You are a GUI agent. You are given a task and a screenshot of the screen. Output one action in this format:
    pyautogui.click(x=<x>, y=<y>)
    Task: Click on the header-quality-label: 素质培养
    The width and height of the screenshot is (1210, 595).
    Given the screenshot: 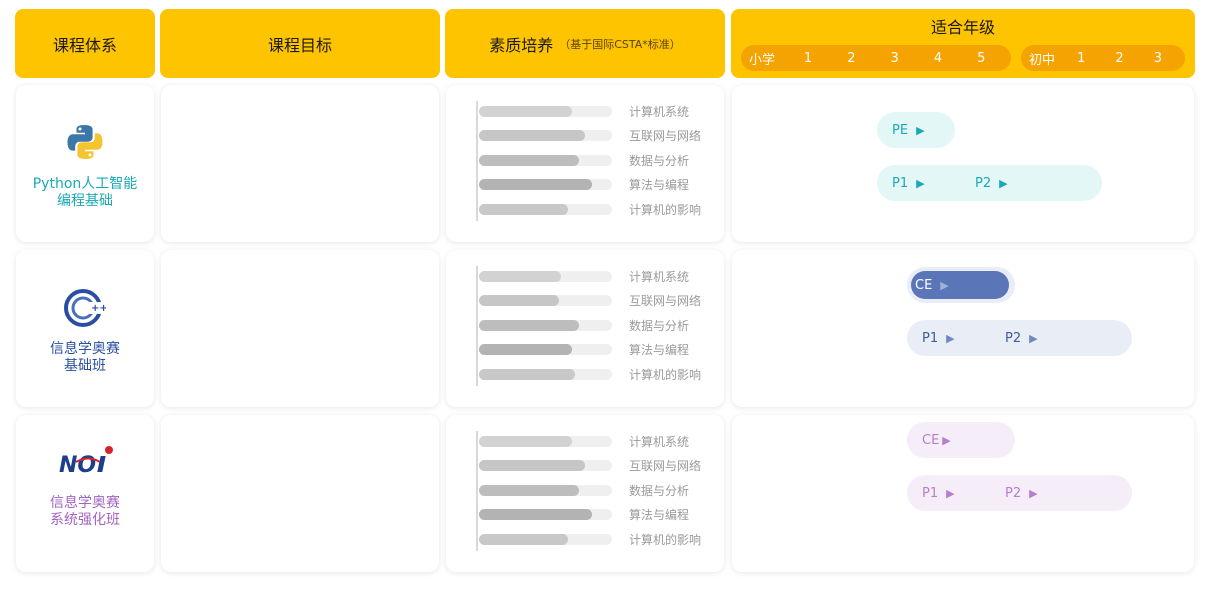 What is the action you would take?
    pyautogui.click(x=521, y=45)
    